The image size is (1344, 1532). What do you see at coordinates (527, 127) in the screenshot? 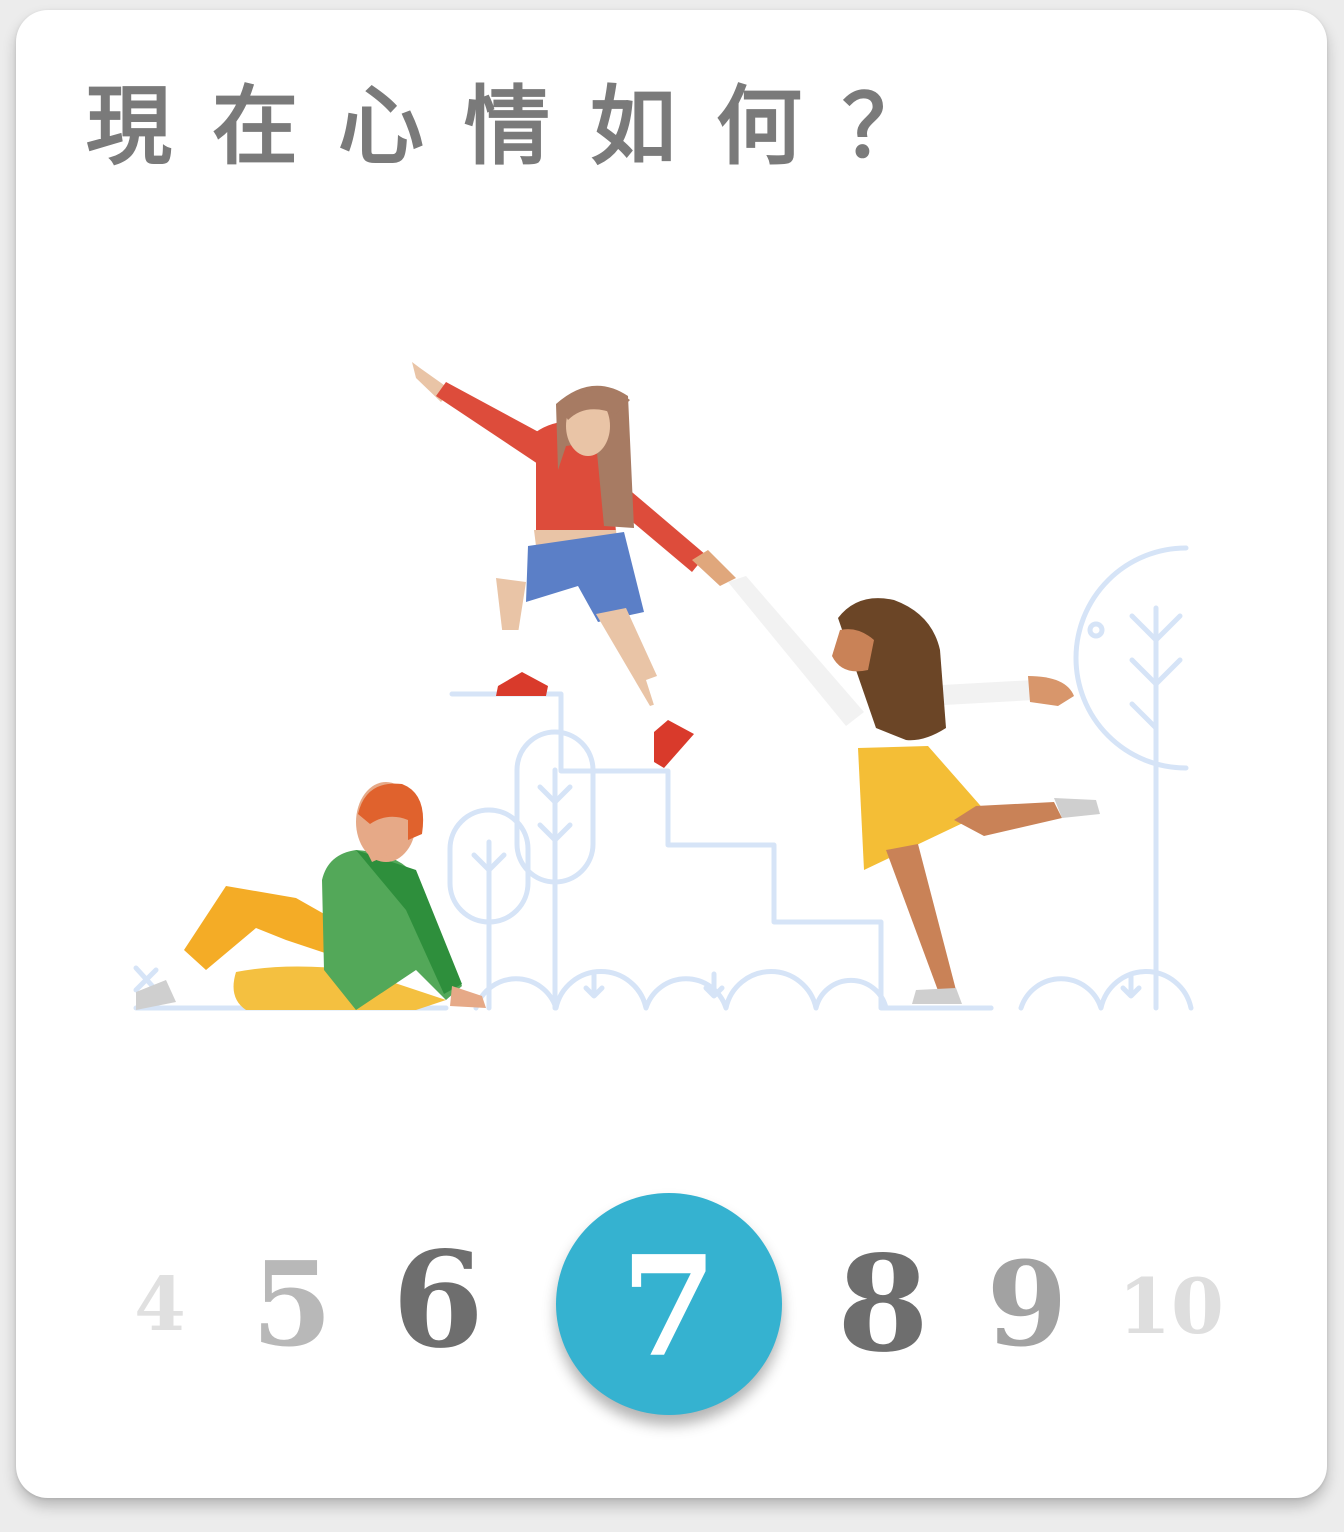
I see `page-title: 現在心情如何？` at bounding box center [527, 127].